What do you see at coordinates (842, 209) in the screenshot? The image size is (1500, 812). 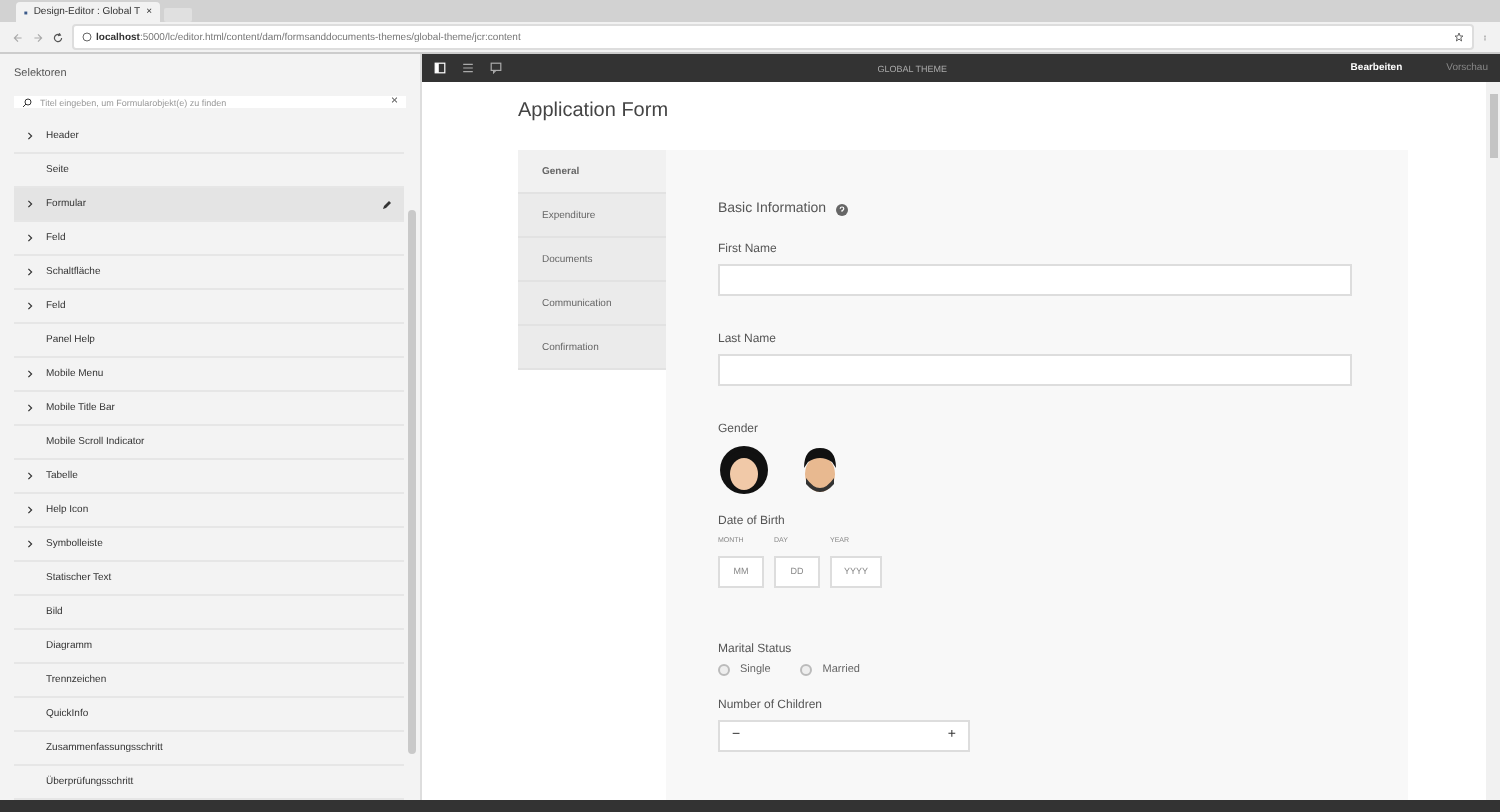 I see `help-icon` at bounding box center [842, 209].